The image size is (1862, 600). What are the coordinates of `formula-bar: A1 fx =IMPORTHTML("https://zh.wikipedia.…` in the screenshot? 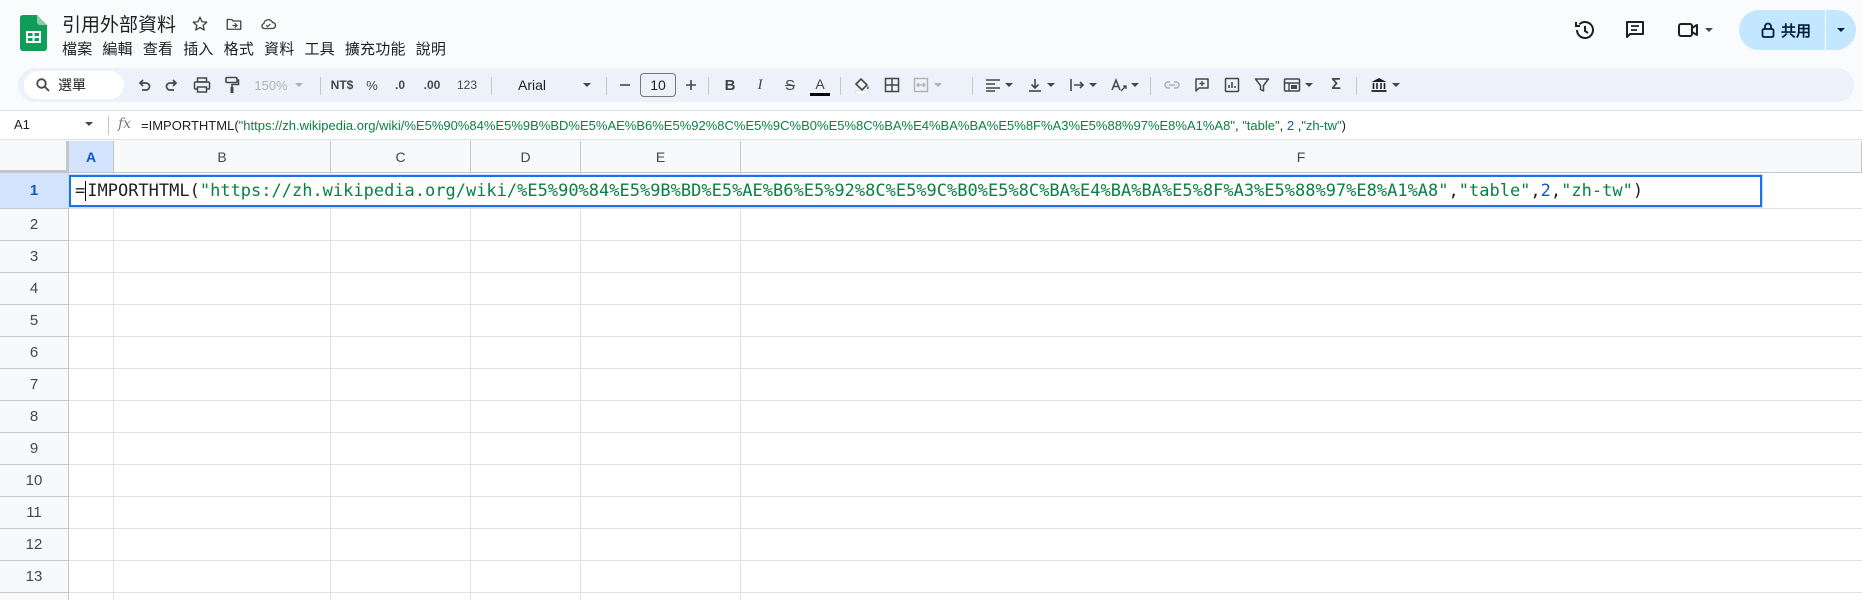 It's located at (931, 125).